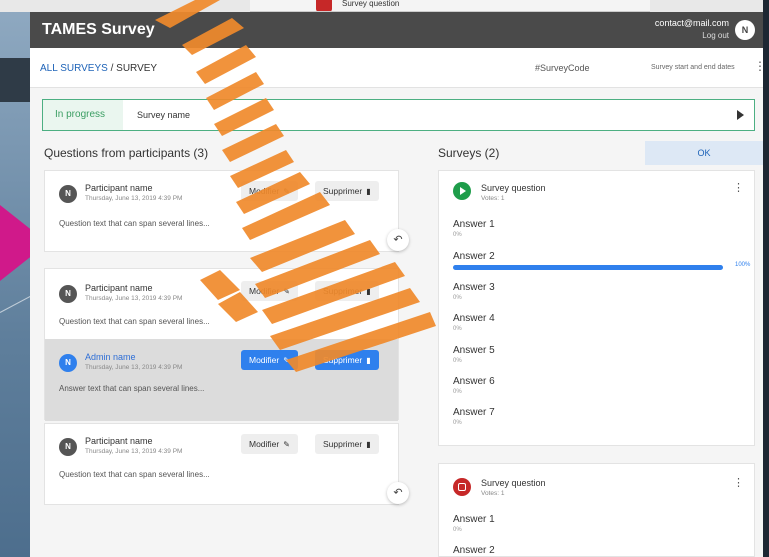  I want to click on breadcrumb-current: SURVEY, so click(137, 68).